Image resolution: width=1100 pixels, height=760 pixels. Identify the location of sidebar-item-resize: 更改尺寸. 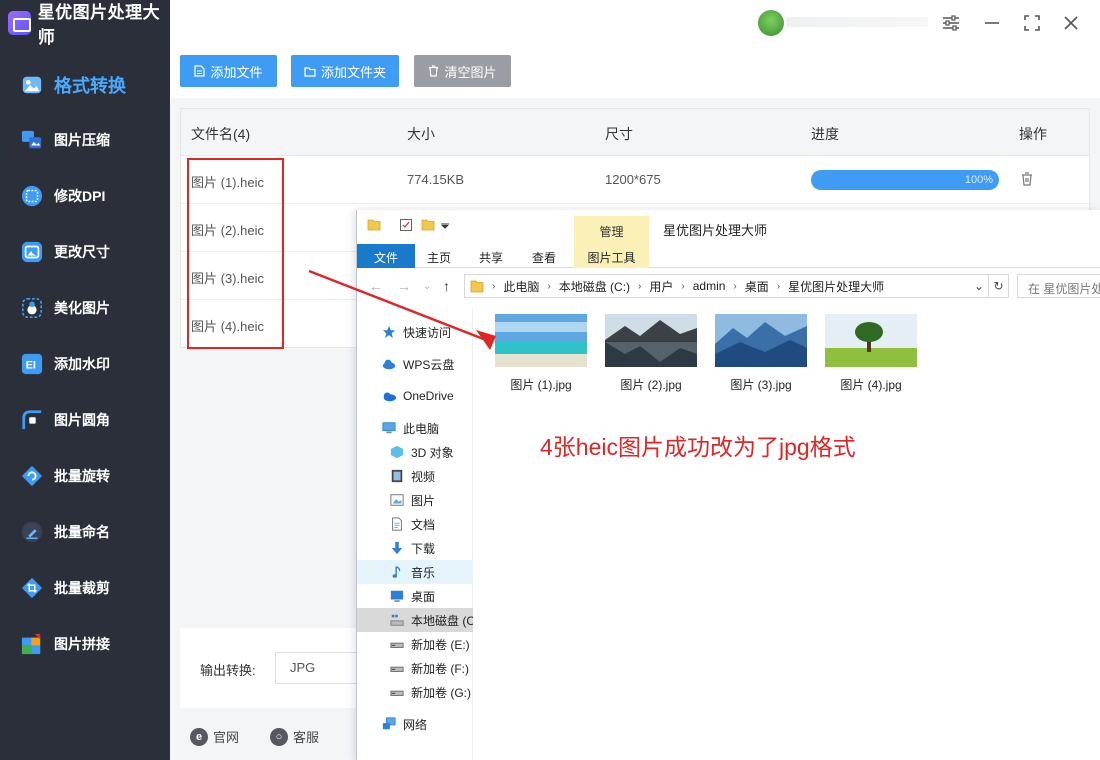
(85, 252).